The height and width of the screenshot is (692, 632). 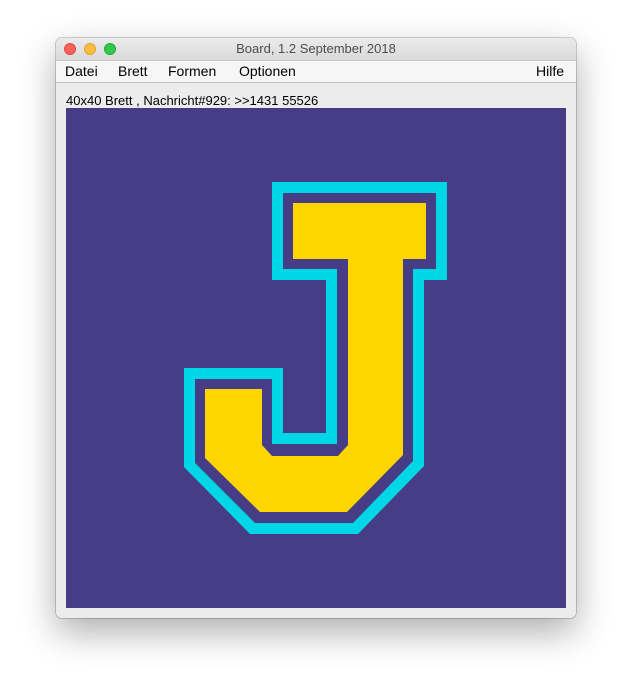 I want to click on menu-hilfe: Hilfe, so click(x=550, y=71).